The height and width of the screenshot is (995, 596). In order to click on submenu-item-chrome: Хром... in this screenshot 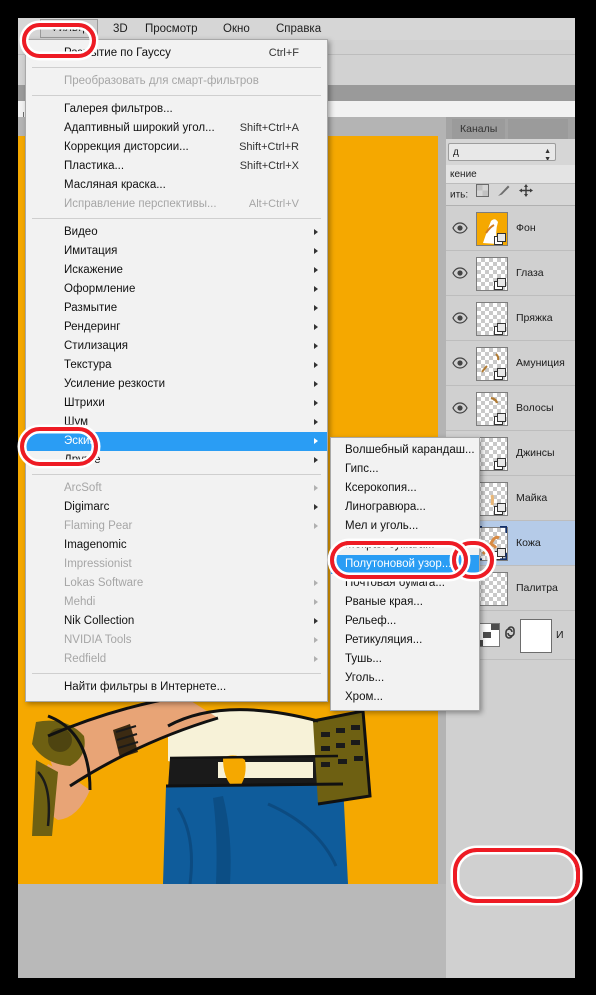, I will do `click(405, 697)`.